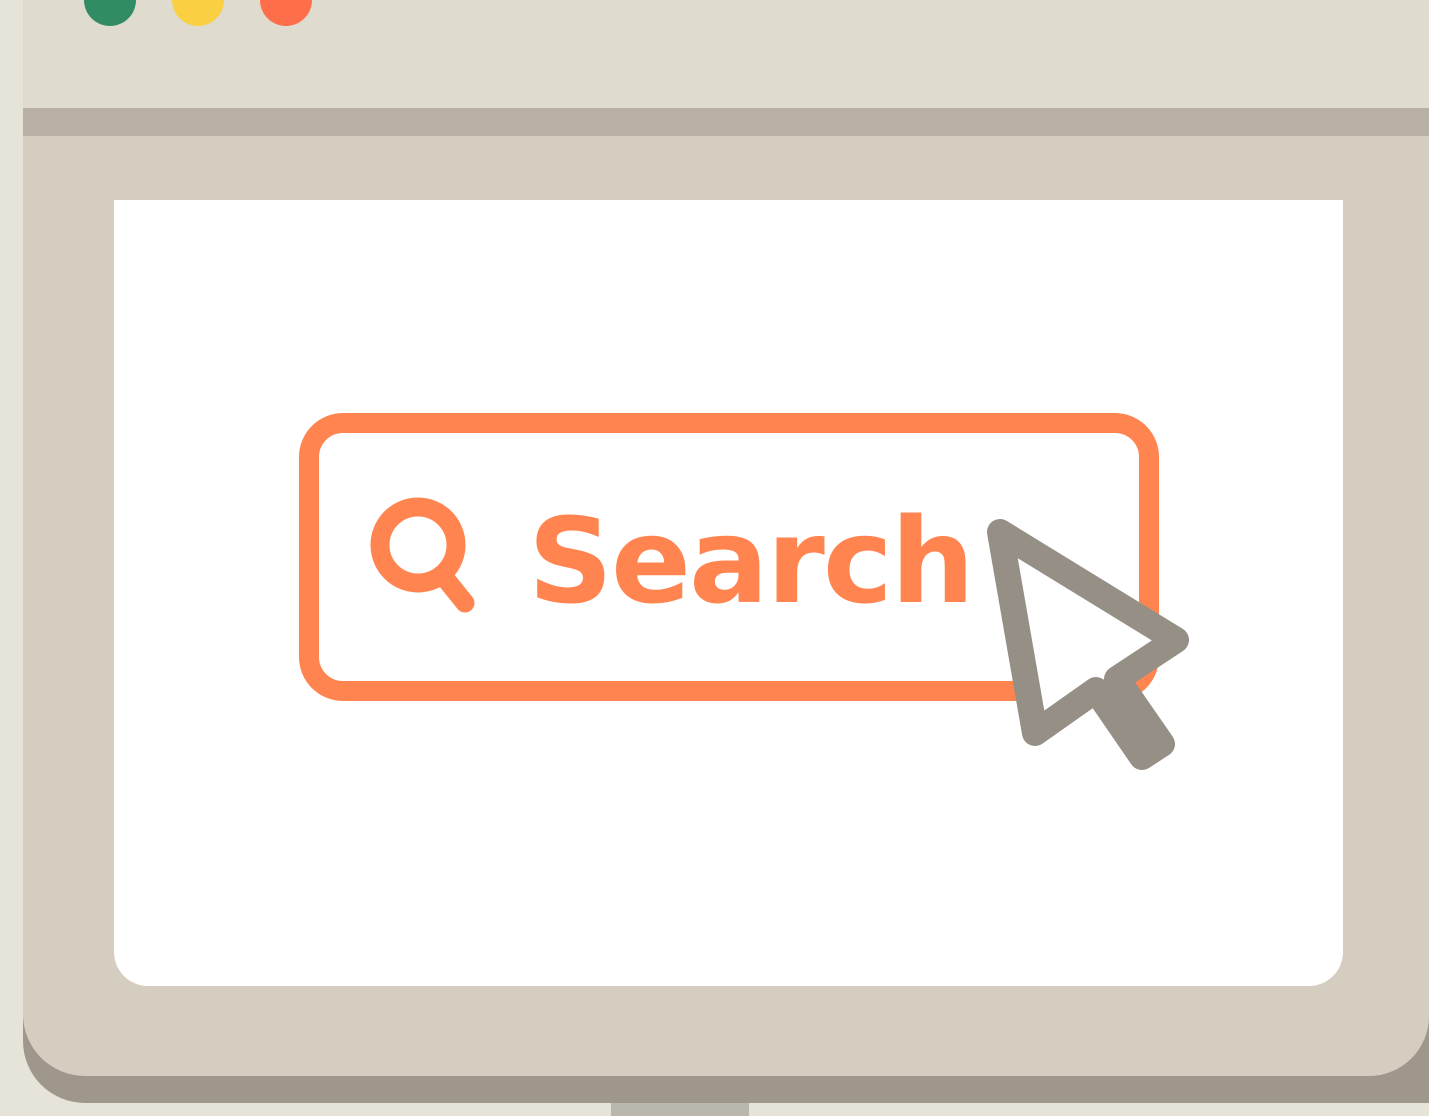 This screenshot has height=1116, width=1429. Describe the element at coordinates (1088, 644) in the screenshot. I see `cursor-arrow-icon` at that location.